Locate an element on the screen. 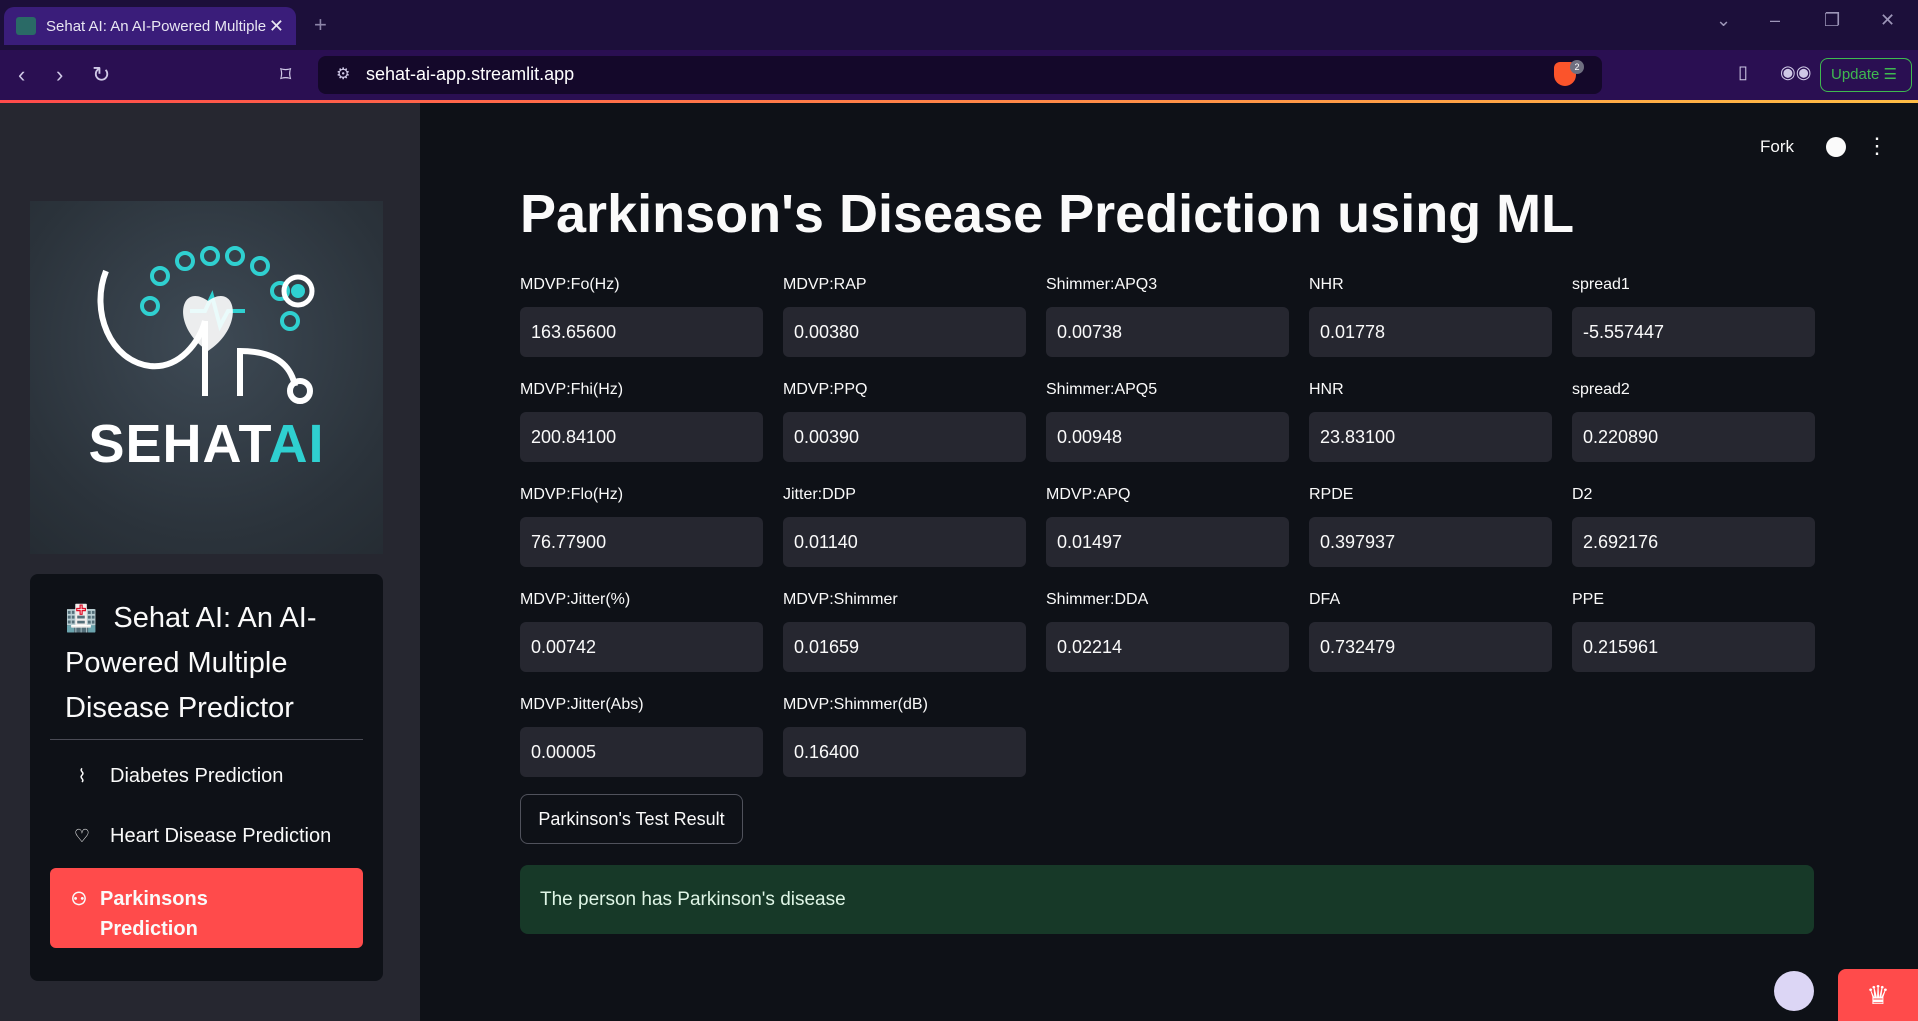 The height and width of the screenshot is (1021, 1918). text-input: 0.01140 is located at coordinates (904, 542).